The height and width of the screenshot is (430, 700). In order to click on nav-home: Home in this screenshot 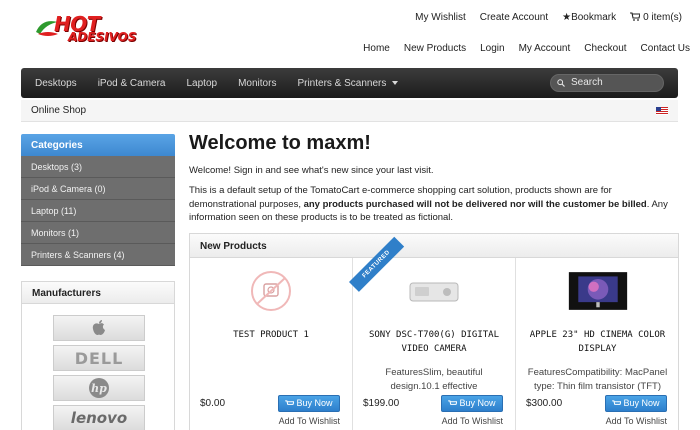, I will do `click(376, 48)`.